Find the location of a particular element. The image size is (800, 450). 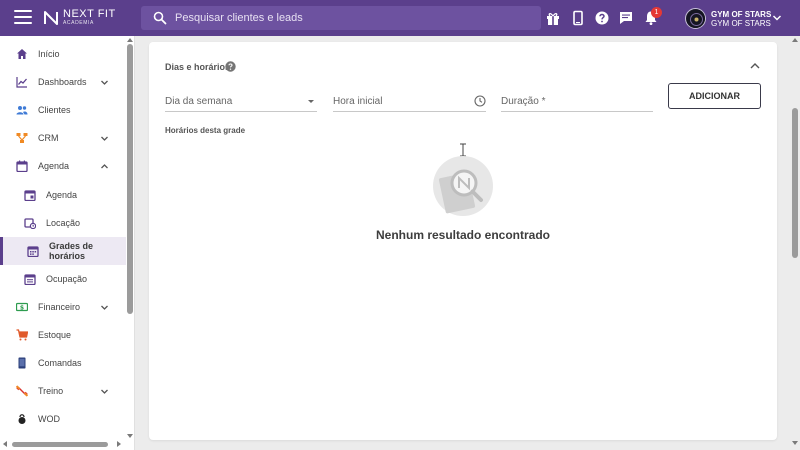

empty-message: Nenhum resultado encontrado is located at coordinates (463, 235).